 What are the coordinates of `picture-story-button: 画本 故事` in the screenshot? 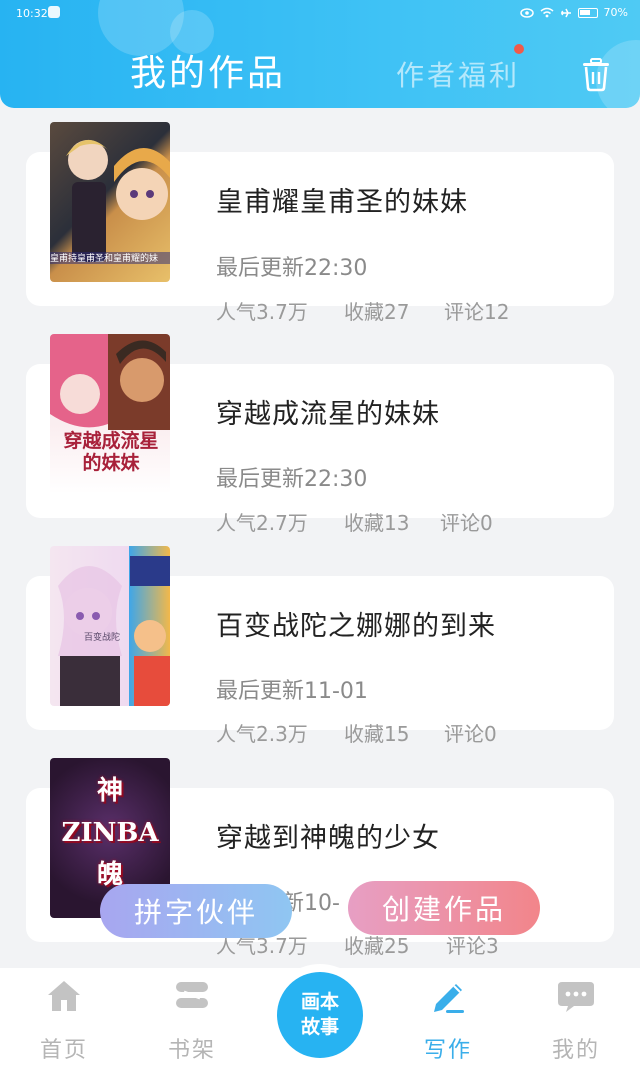 It's located at (320, 1015).